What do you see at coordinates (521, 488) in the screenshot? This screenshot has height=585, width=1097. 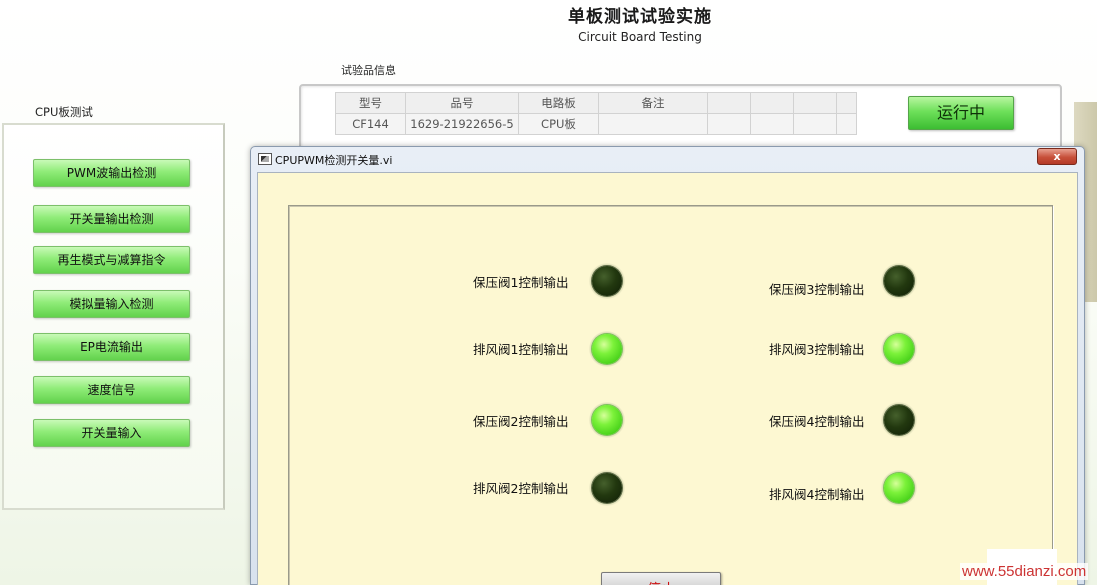 I see `indicator-label: 排风阀2控制输出` at bounding box center [521, 488].